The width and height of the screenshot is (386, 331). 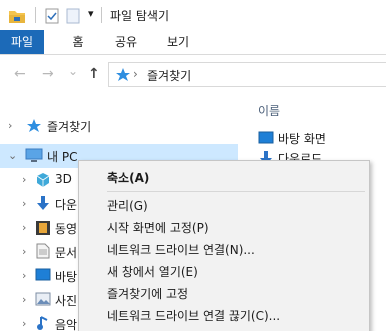 I want to click on menu-item-label: 축소(A), so click(x=128, y=178).